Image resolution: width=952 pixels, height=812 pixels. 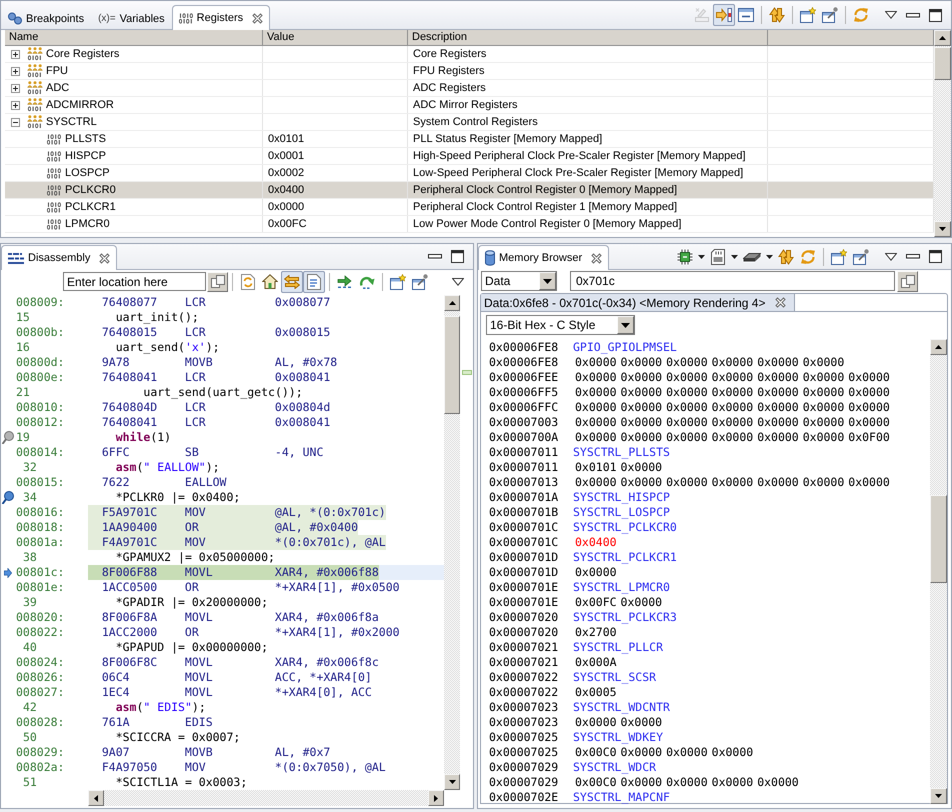 What do you see at coordinates (519, 281) in the screenshot?
I see `memory-space-dropdown: Data` at bounding box center [519, 281].